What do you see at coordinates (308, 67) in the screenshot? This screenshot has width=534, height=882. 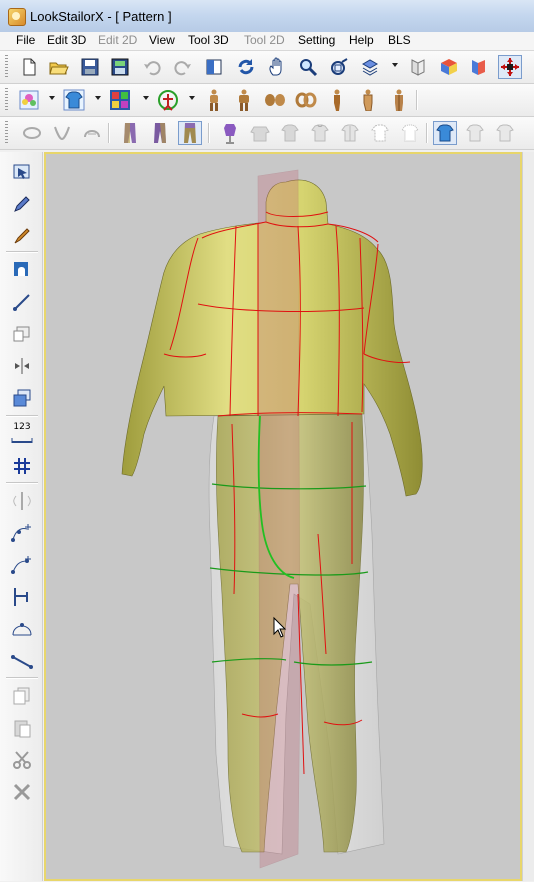 I see `zoom-icon` at bounding box center [308, 67].